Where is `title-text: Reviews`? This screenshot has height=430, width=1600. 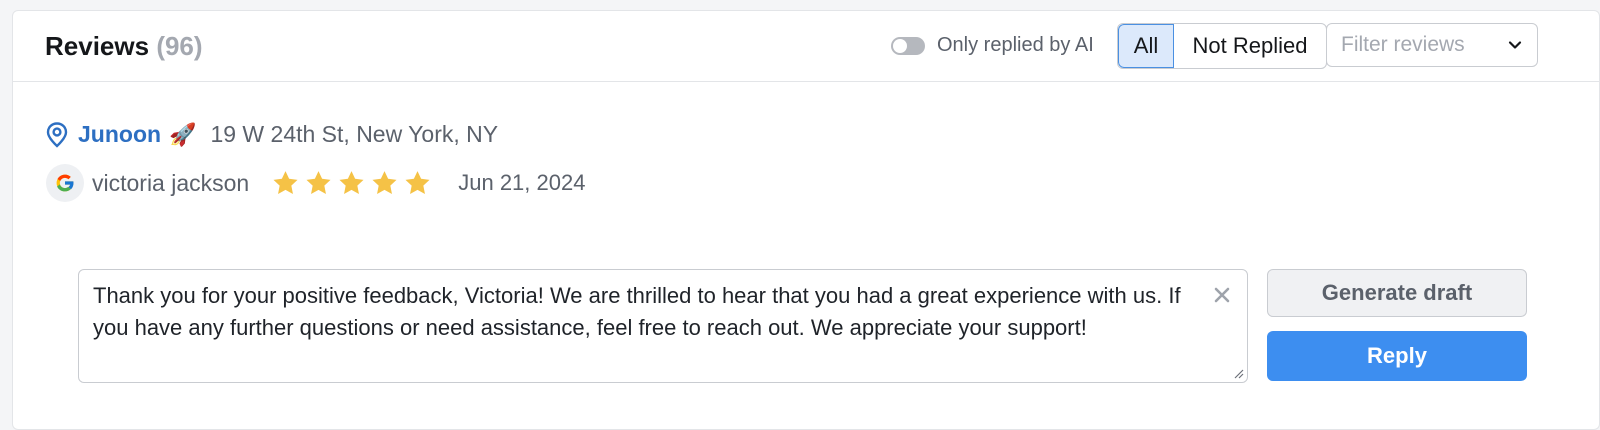 title-text: Reviews is located at coordinates (97, 46).